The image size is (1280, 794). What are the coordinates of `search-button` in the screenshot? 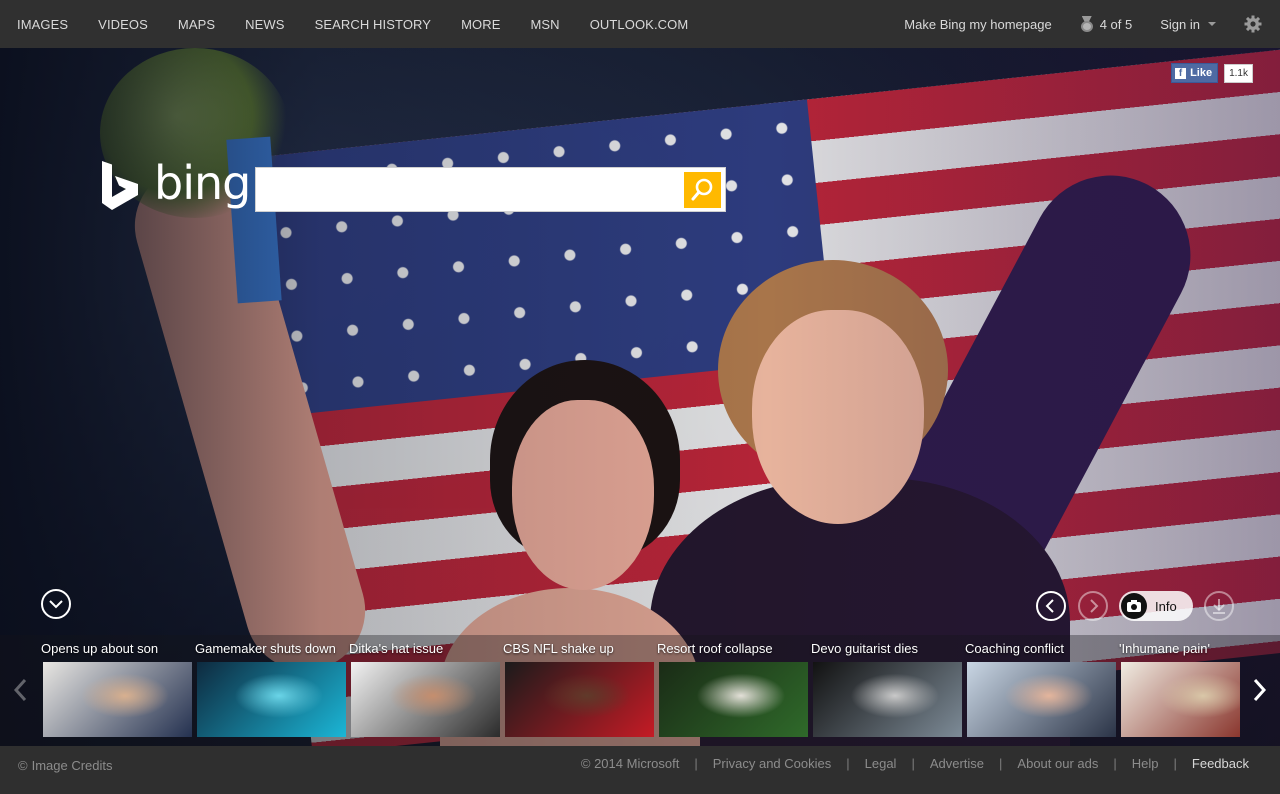 It's located at (702, 190).